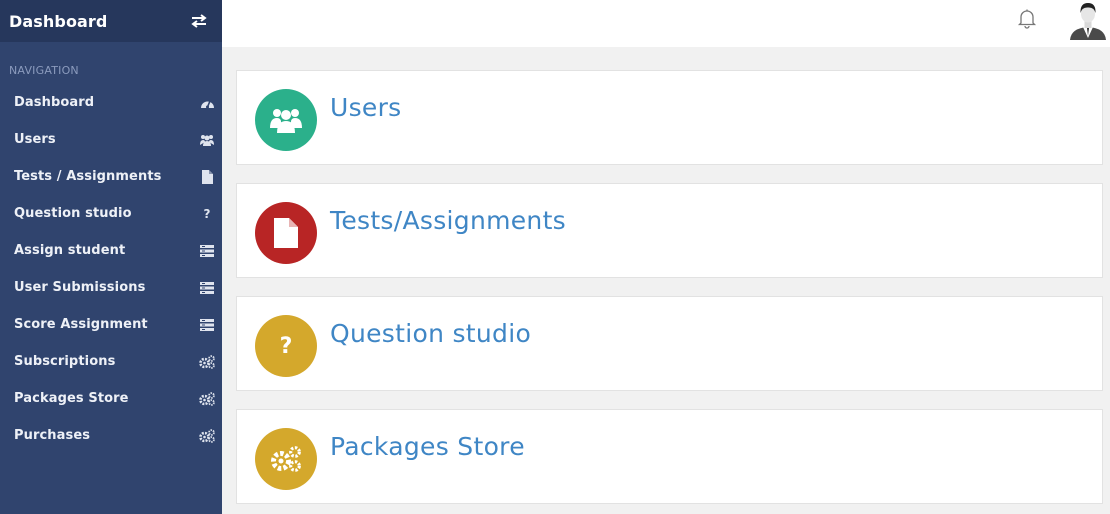  What do you see at coordinates (666, 23) in the screenshot?
I see `topbar` at bounding box center [666, 23].